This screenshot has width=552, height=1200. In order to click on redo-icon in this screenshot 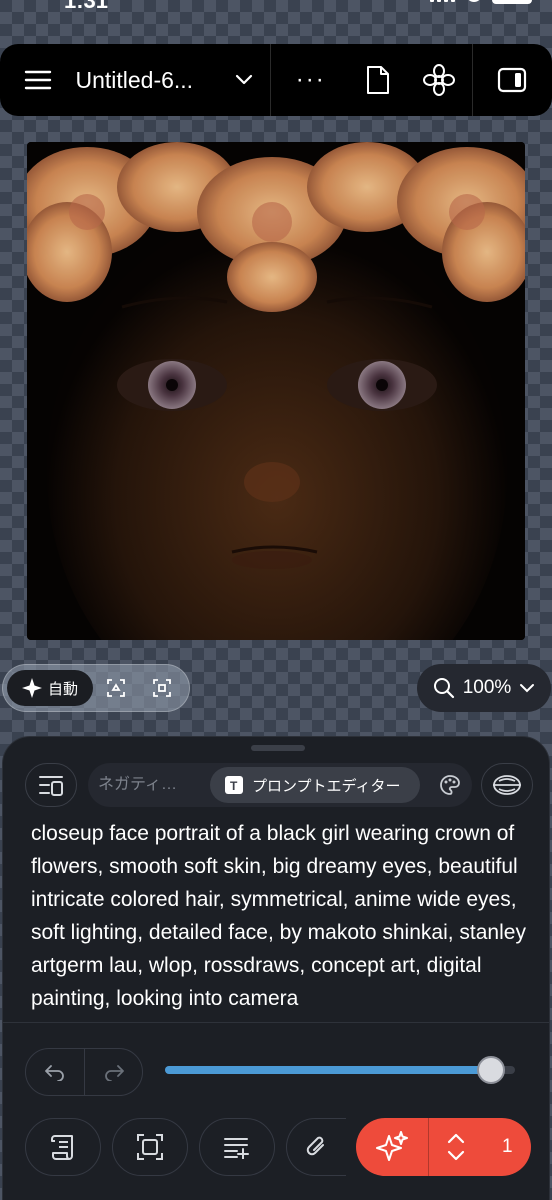, I will do `click(114, 1073)`.